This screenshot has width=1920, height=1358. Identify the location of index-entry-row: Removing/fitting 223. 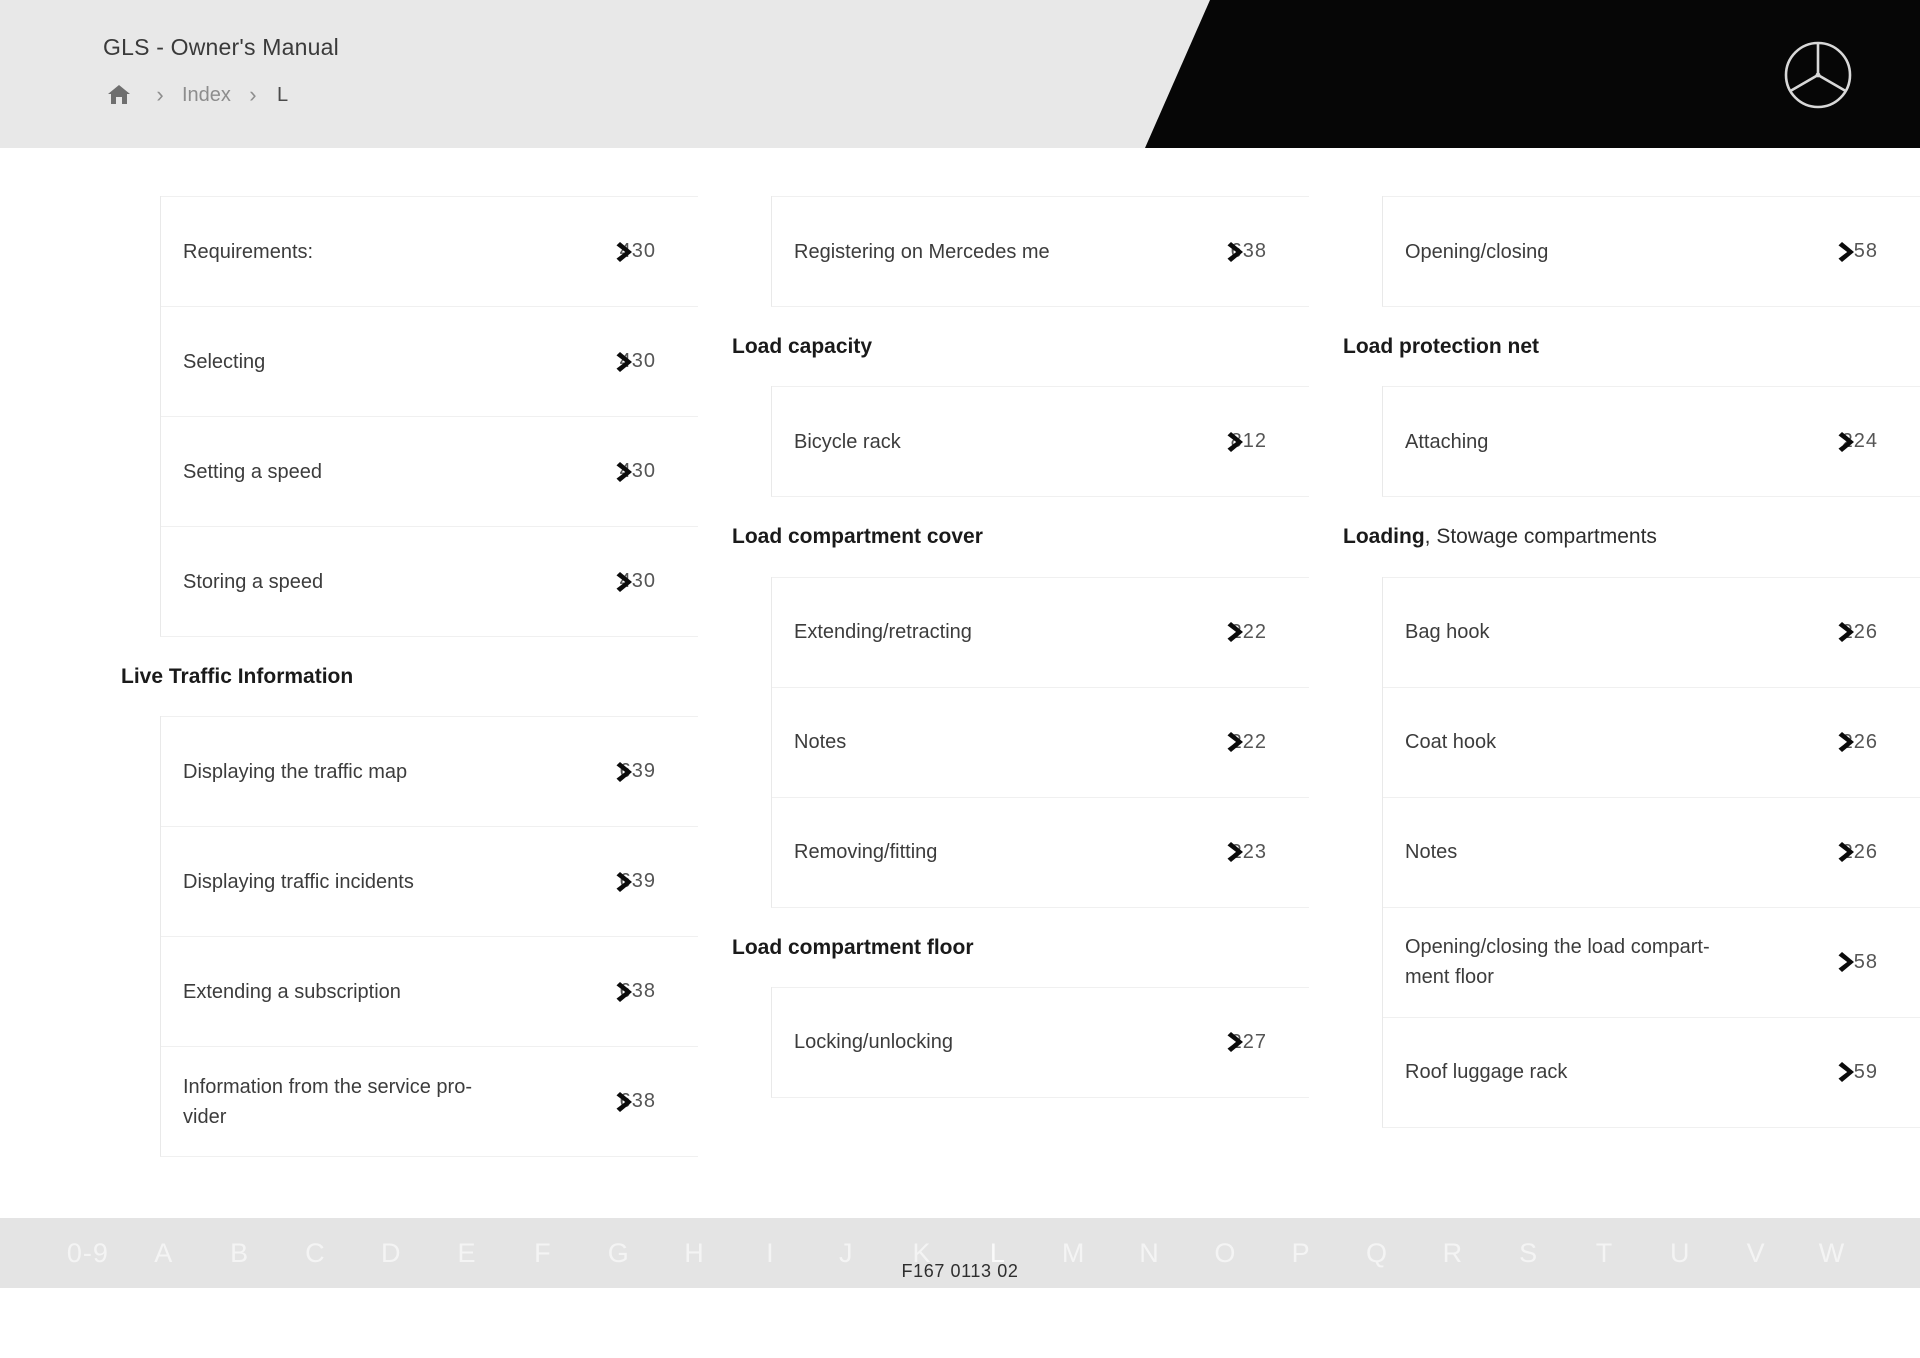
(1040, 851).